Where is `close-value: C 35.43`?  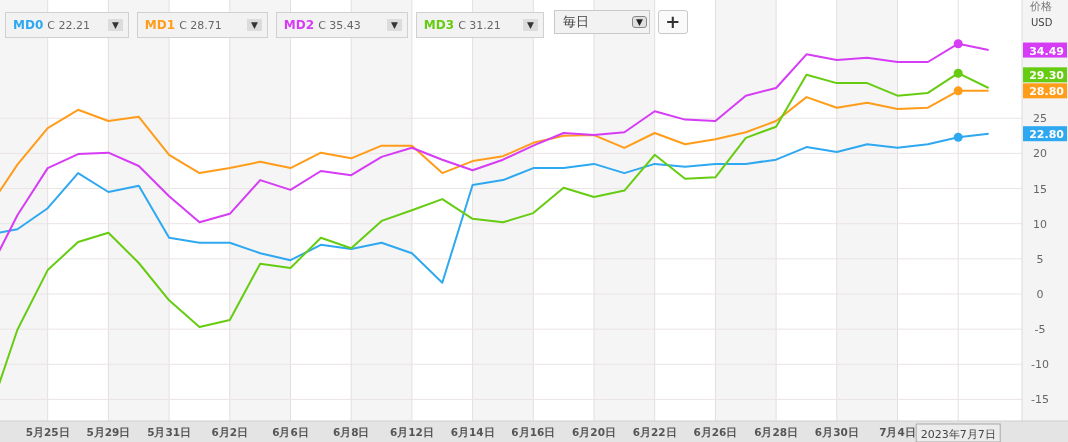 close-value: C 35.43 is located at coordinates (339, 25).